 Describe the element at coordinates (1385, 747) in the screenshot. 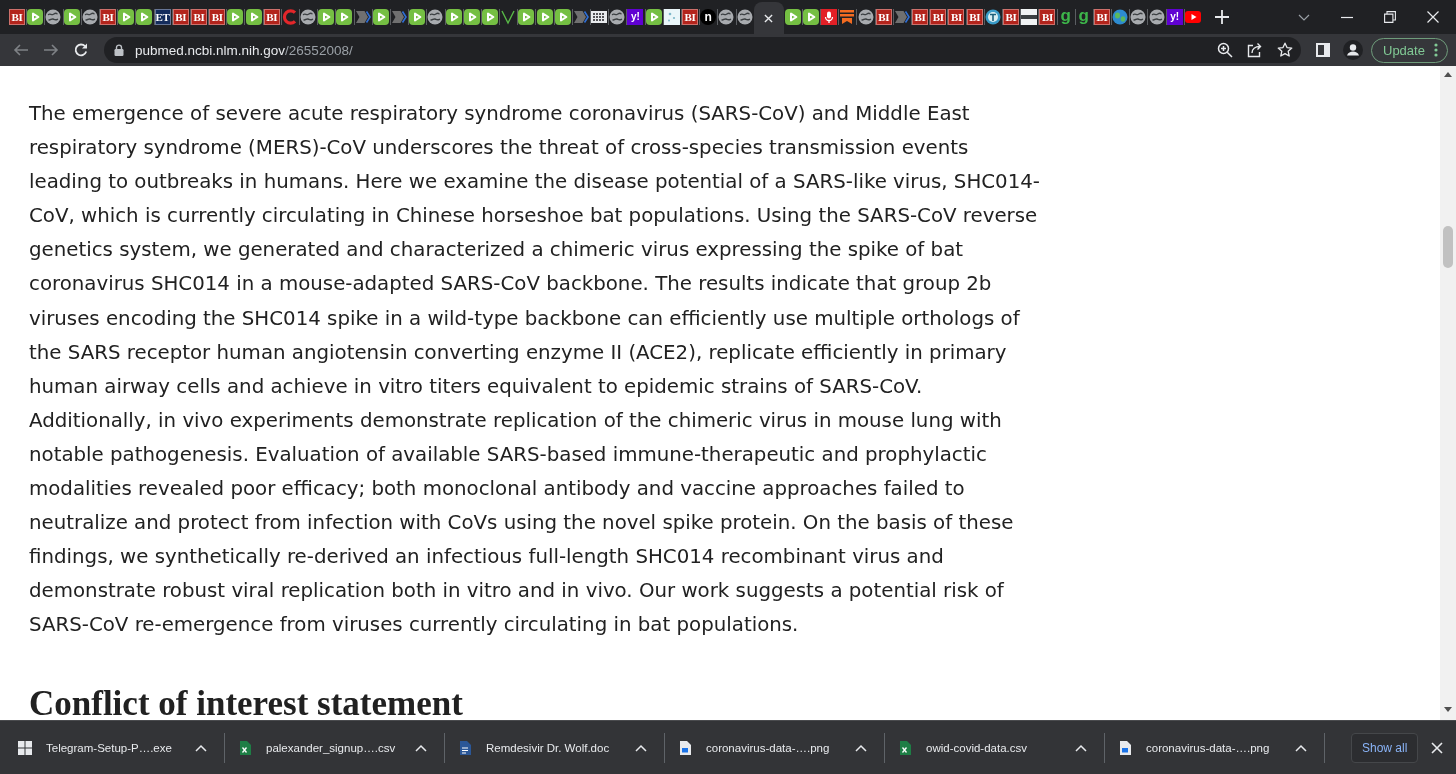

I see `show-all-button: Show all` at that location.